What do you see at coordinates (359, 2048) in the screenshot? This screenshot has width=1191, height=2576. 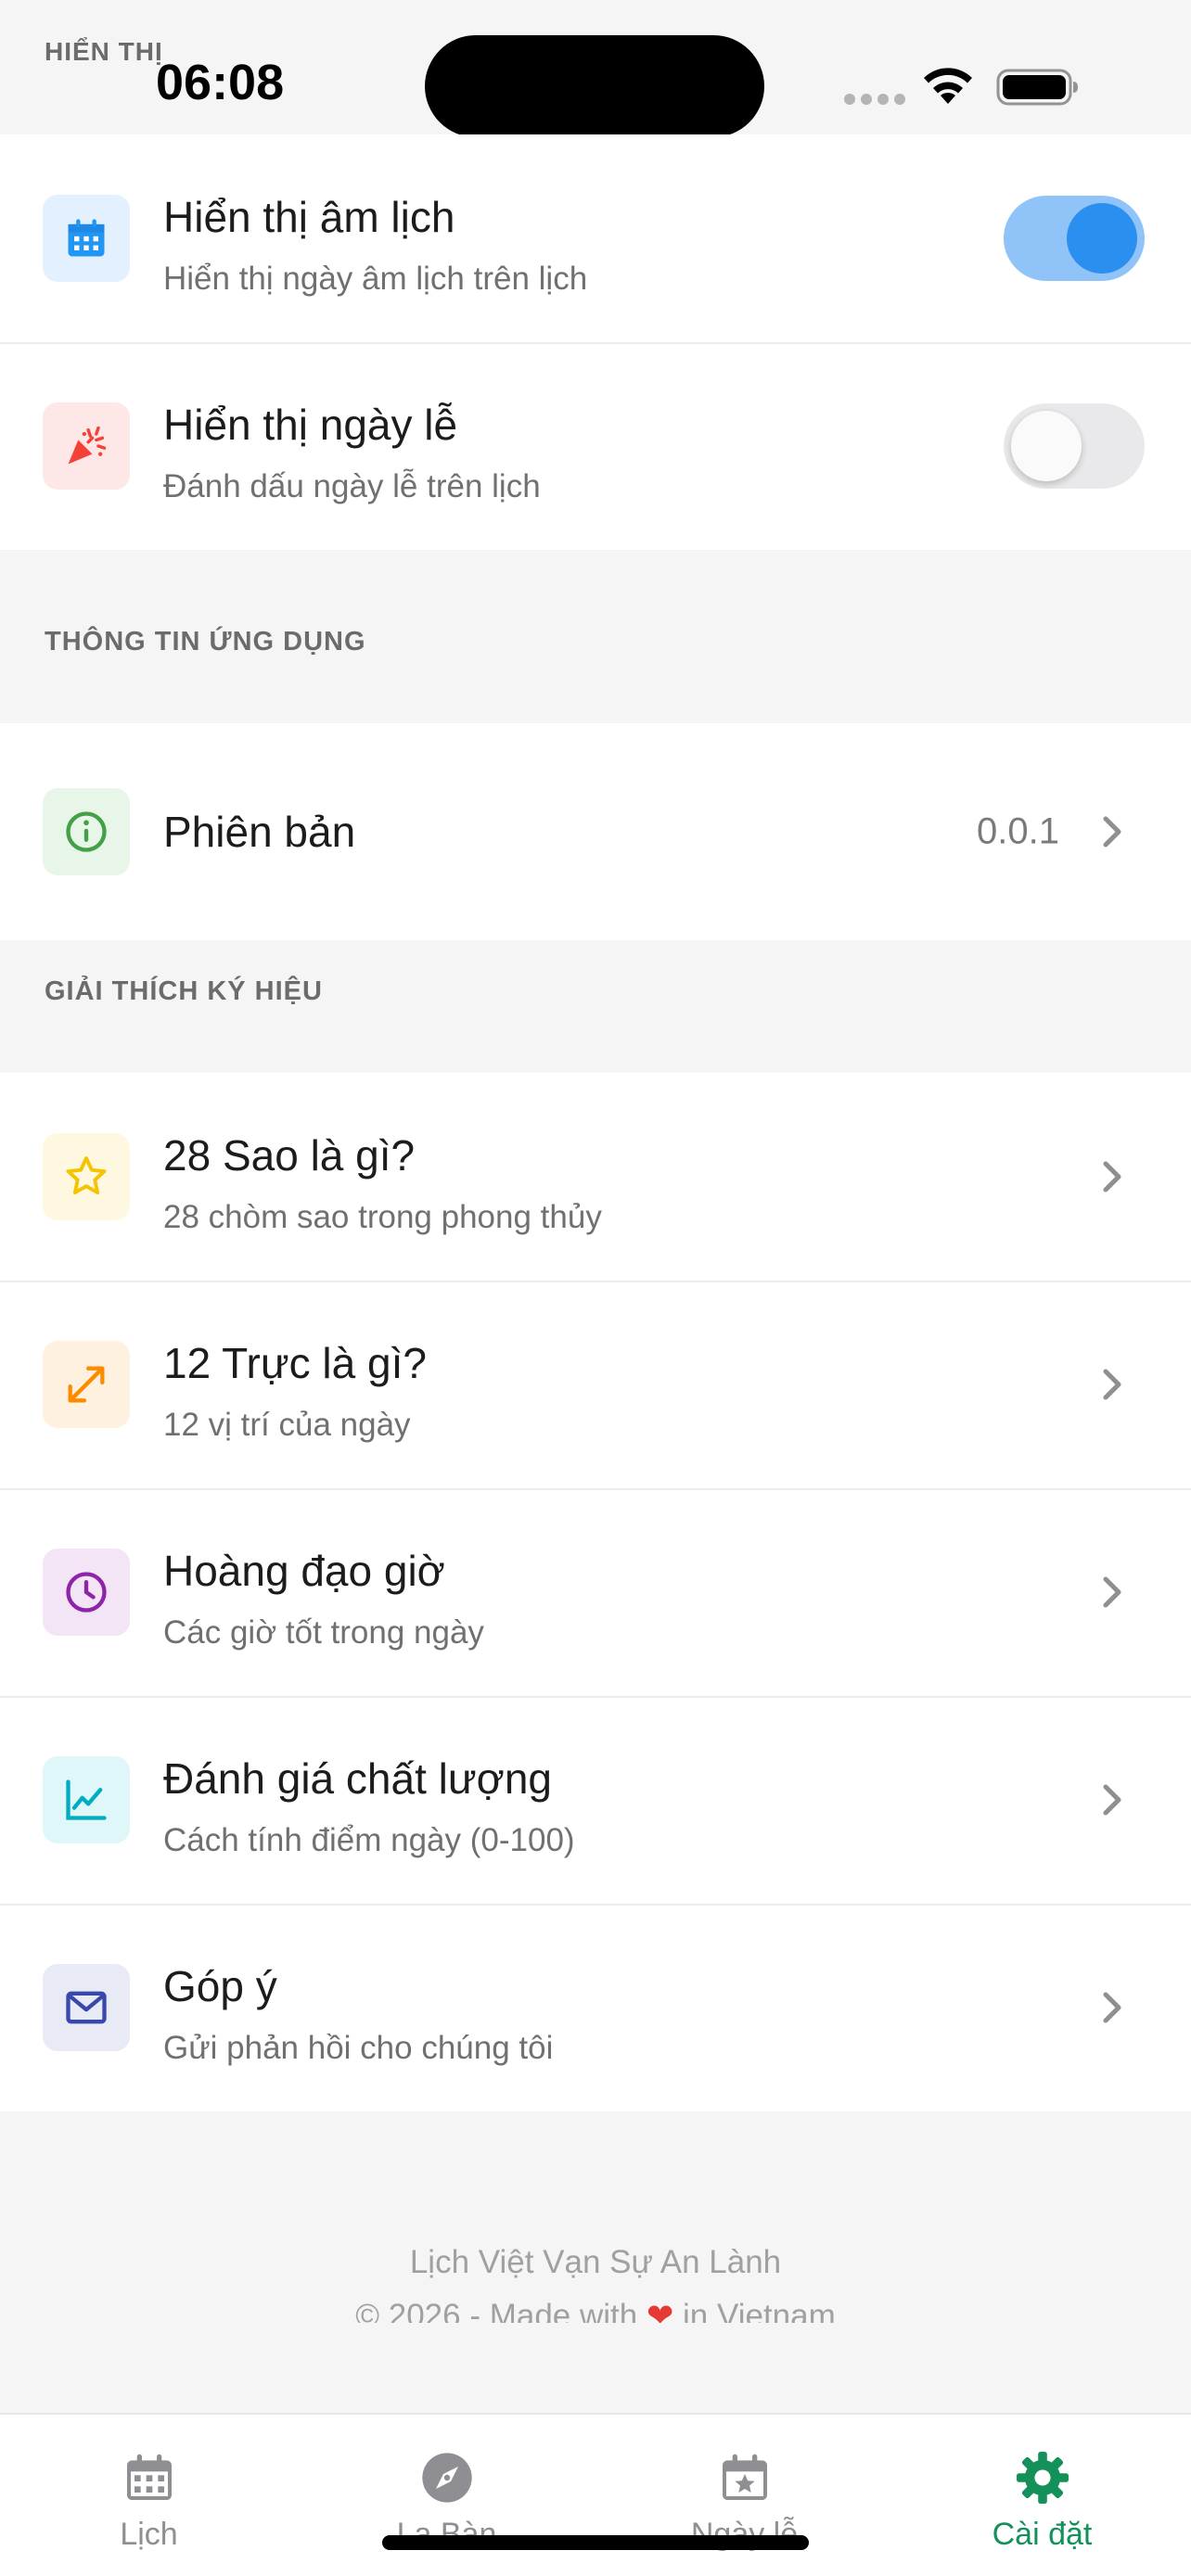 I see `row-subtitle: Gửi phản hồi cho chúng tôi` at bounding box center [359, 2048].